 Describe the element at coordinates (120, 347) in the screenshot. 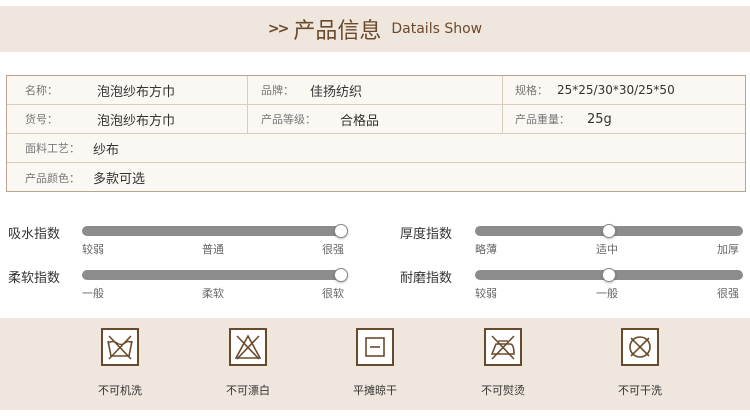

I see `no-machine-wash-icon` at that location.